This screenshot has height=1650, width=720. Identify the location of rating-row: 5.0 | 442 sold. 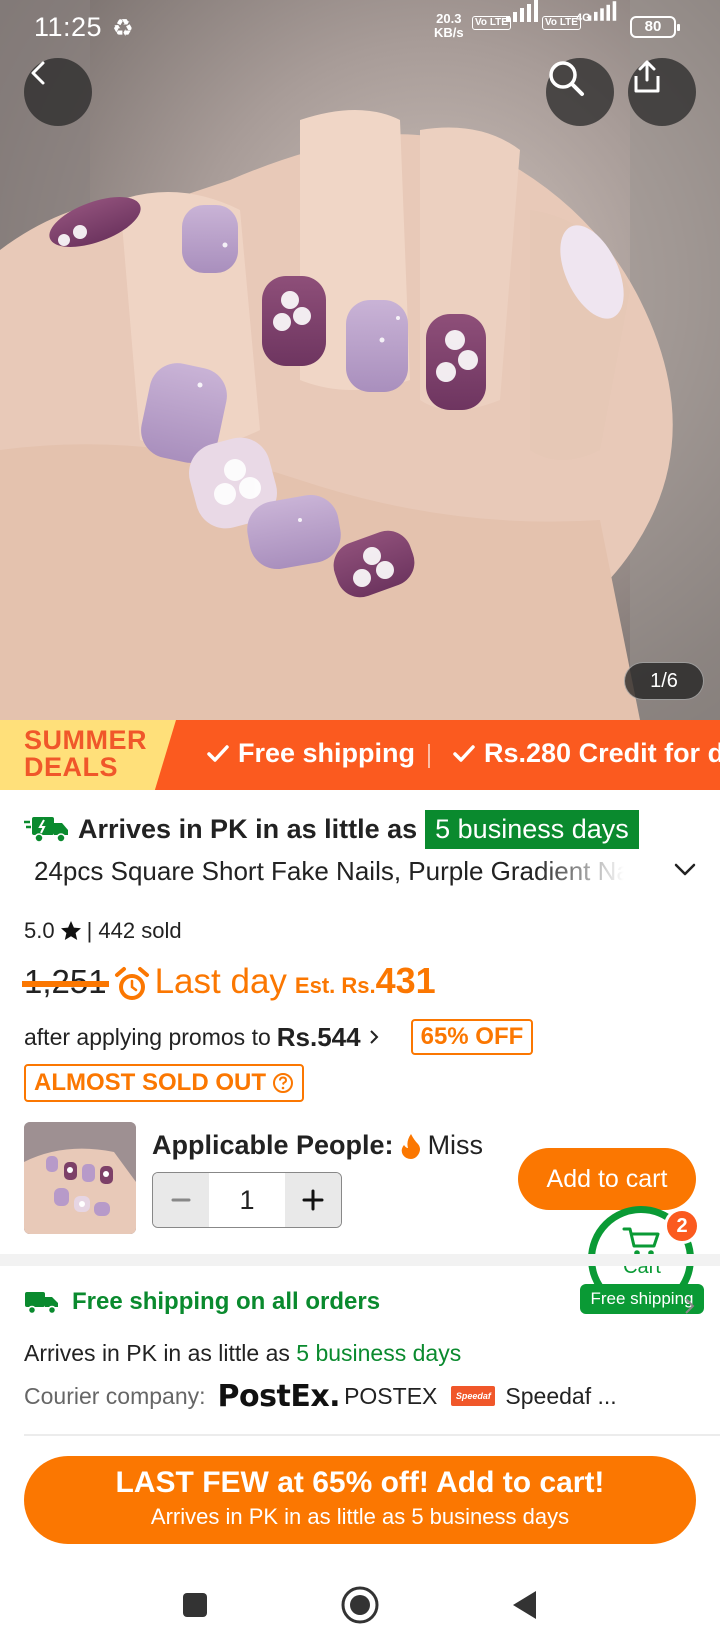
(103, 931).